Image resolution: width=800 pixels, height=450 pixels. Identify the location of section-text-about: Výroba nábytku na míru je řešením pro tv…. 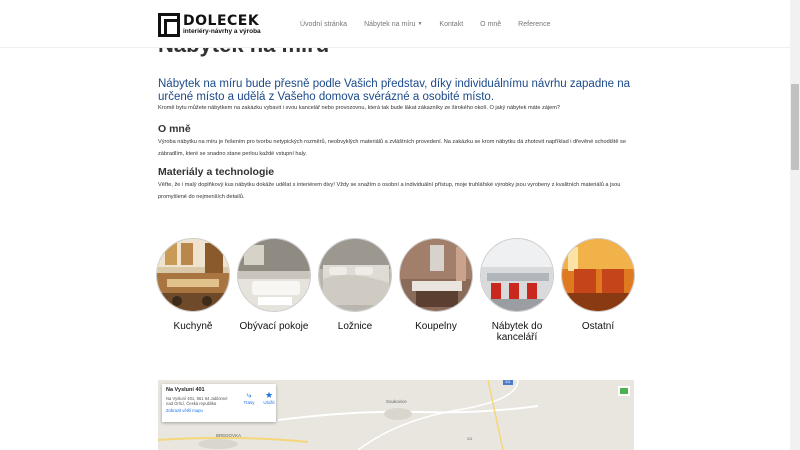
(392, 148).